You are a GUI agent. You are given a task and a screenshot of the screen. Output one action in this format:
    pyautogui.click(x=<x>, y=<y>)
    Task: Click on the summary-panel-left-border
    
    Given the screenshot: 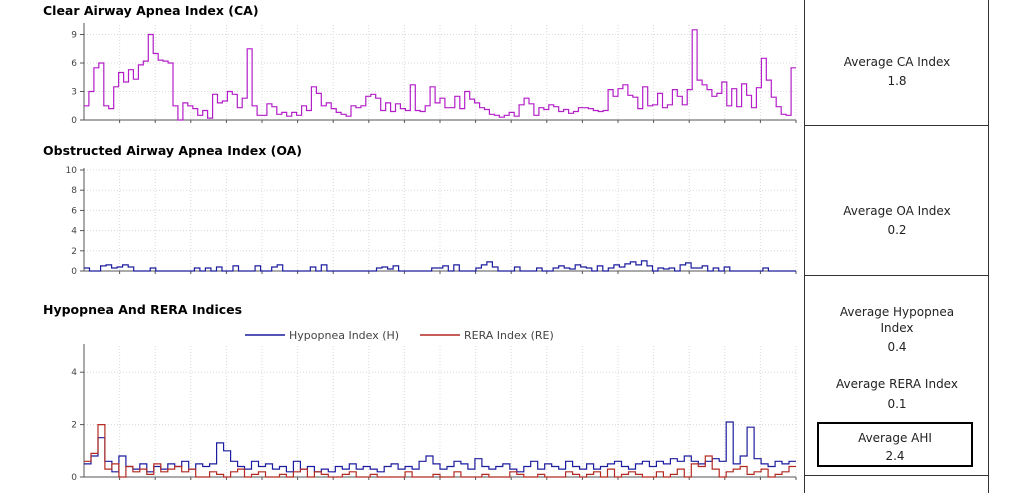 What is the action you would take?
    pyautogui.click(x=804, y=246)
    